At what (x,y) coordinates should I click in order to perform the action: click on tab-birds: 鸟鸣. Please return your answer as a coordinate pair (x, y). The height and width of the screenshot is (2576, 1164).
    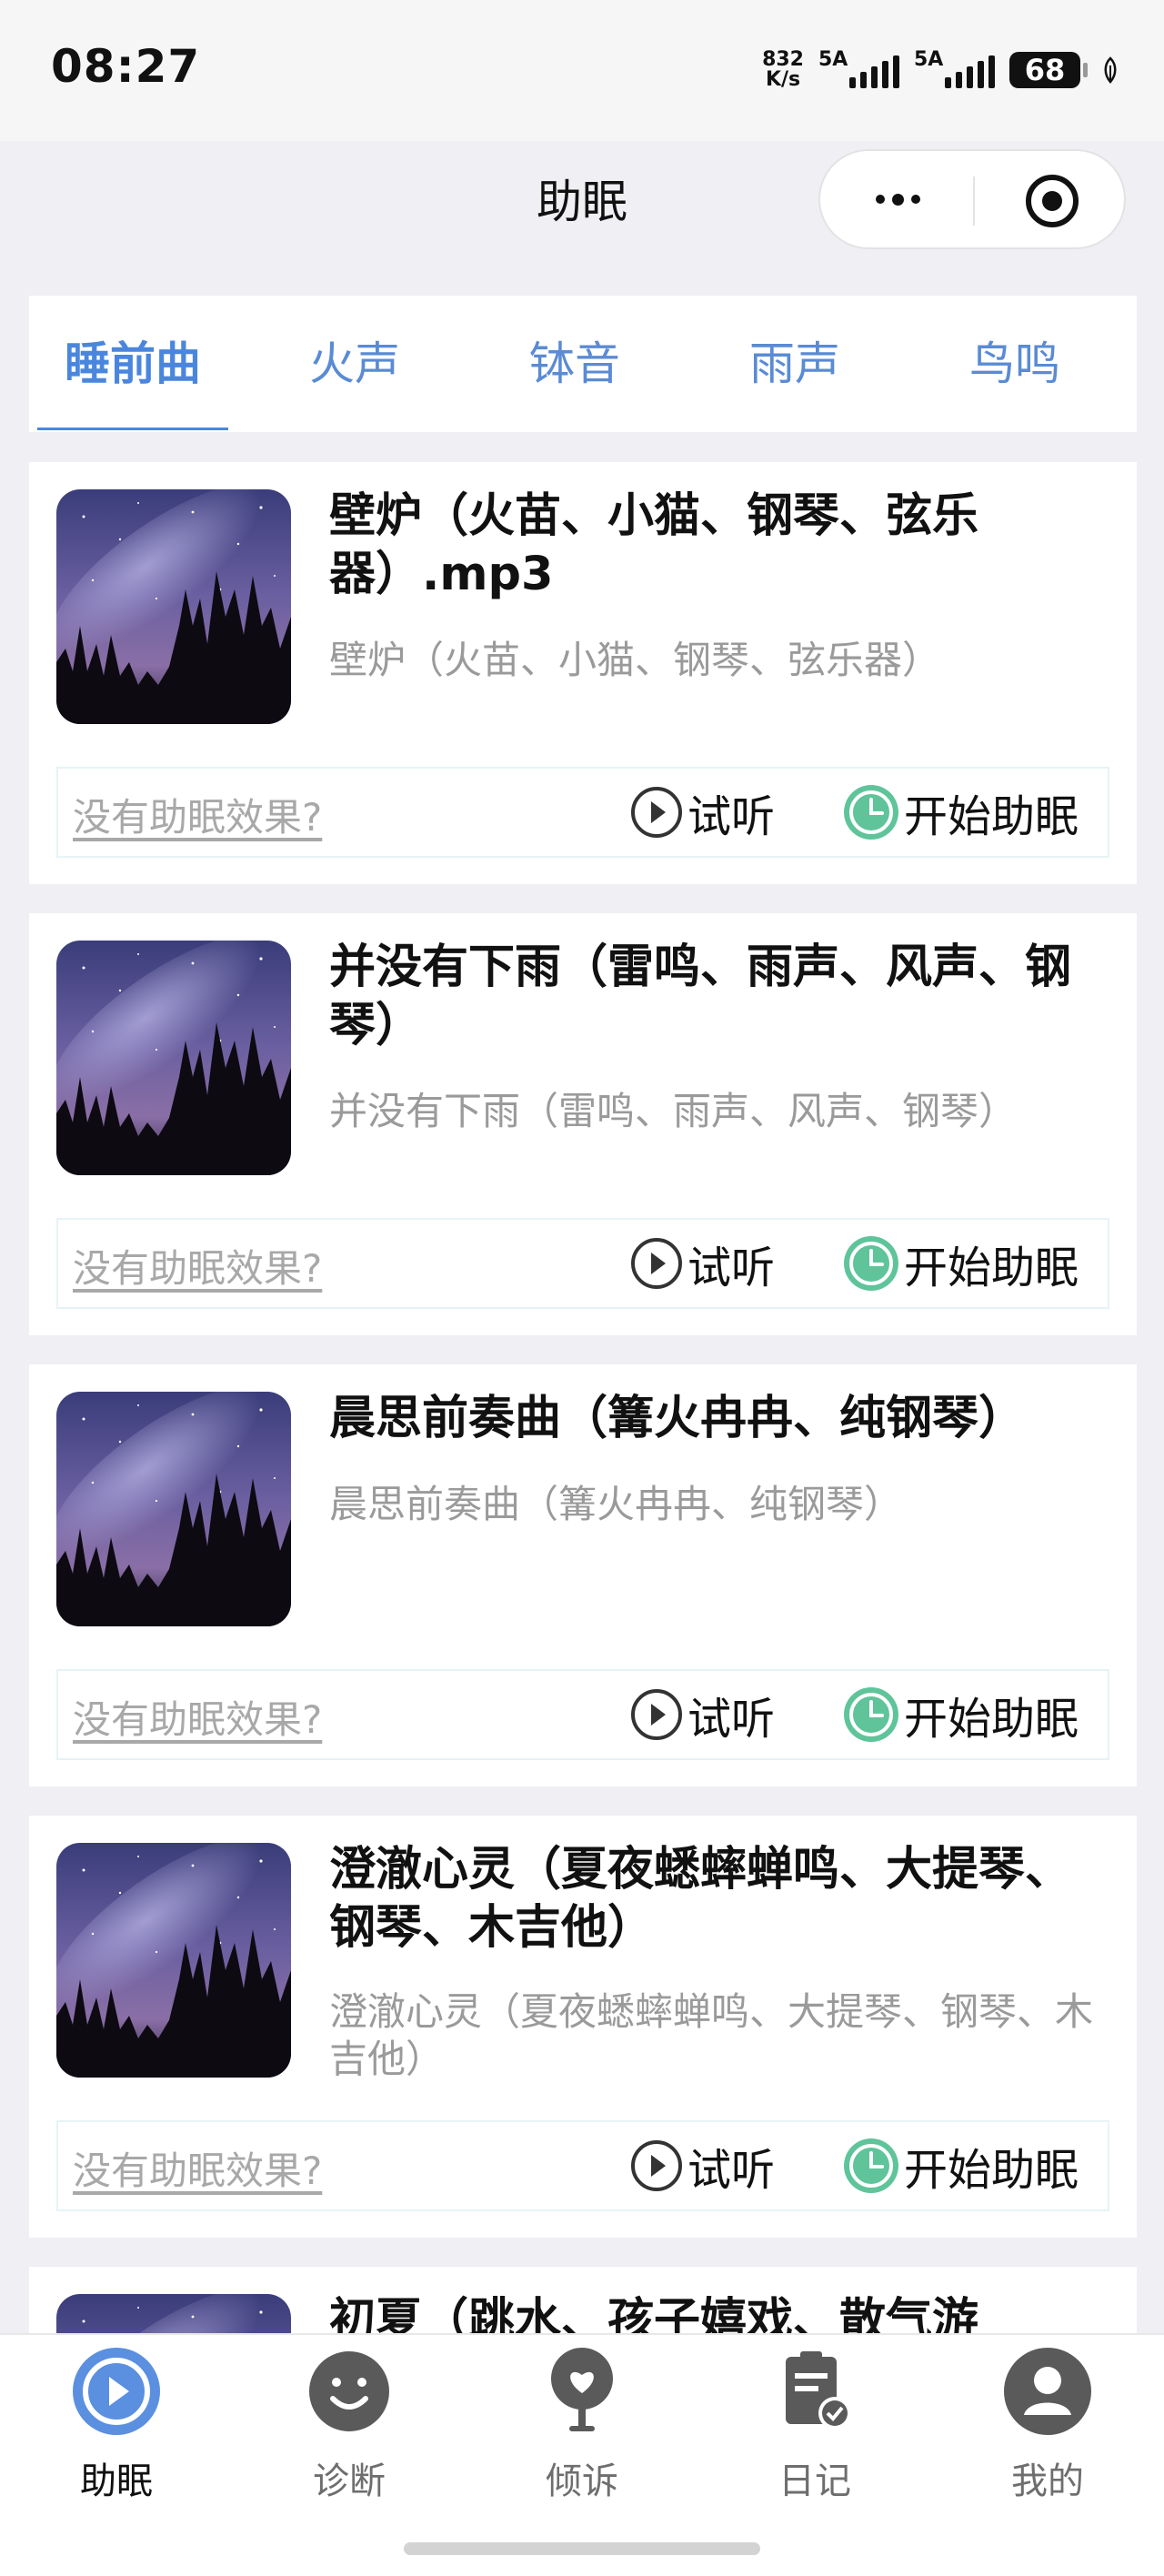
    Looking at the image, I should click on (1015, 364).